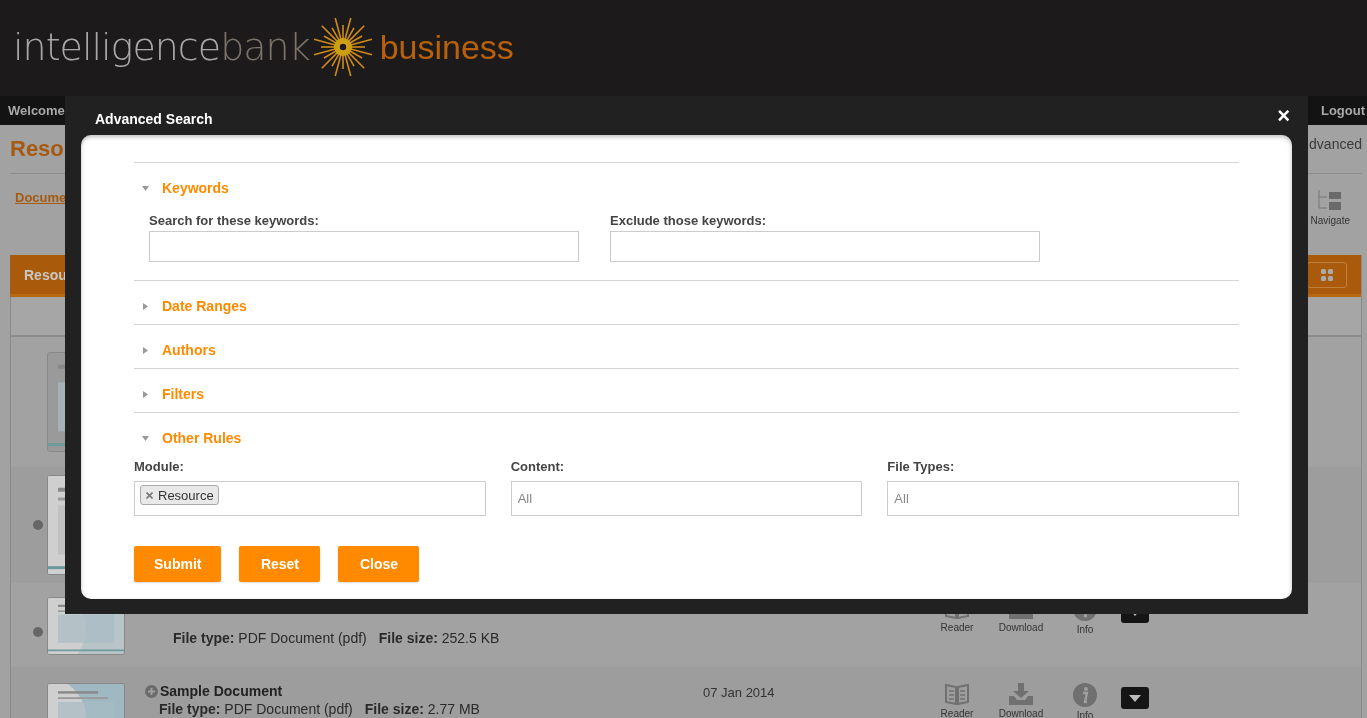 This screenshot has height=718, width=1367. Describe the element at coordinates (446, 47) in the screenshot. I see `logo-text: business` at that location.